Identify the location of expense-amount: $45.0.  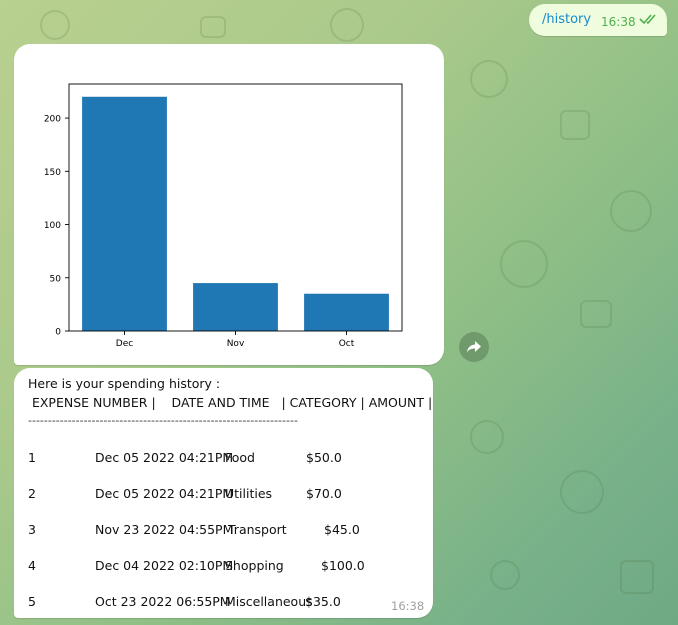
(342, 529).